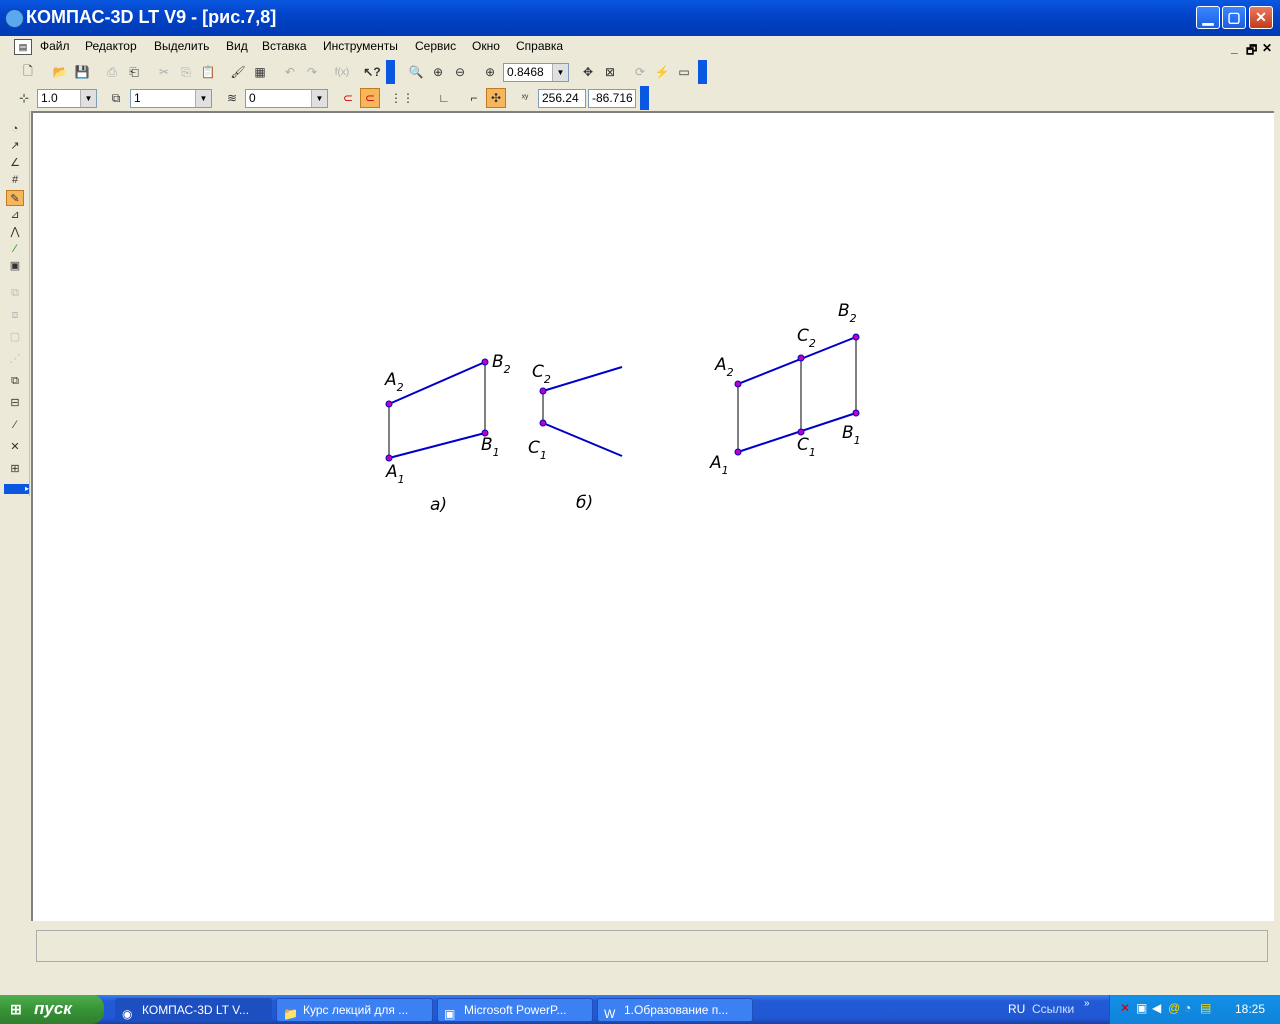 The image size is (1280, 1024). I want to click on point-b1, so click(856, 413).